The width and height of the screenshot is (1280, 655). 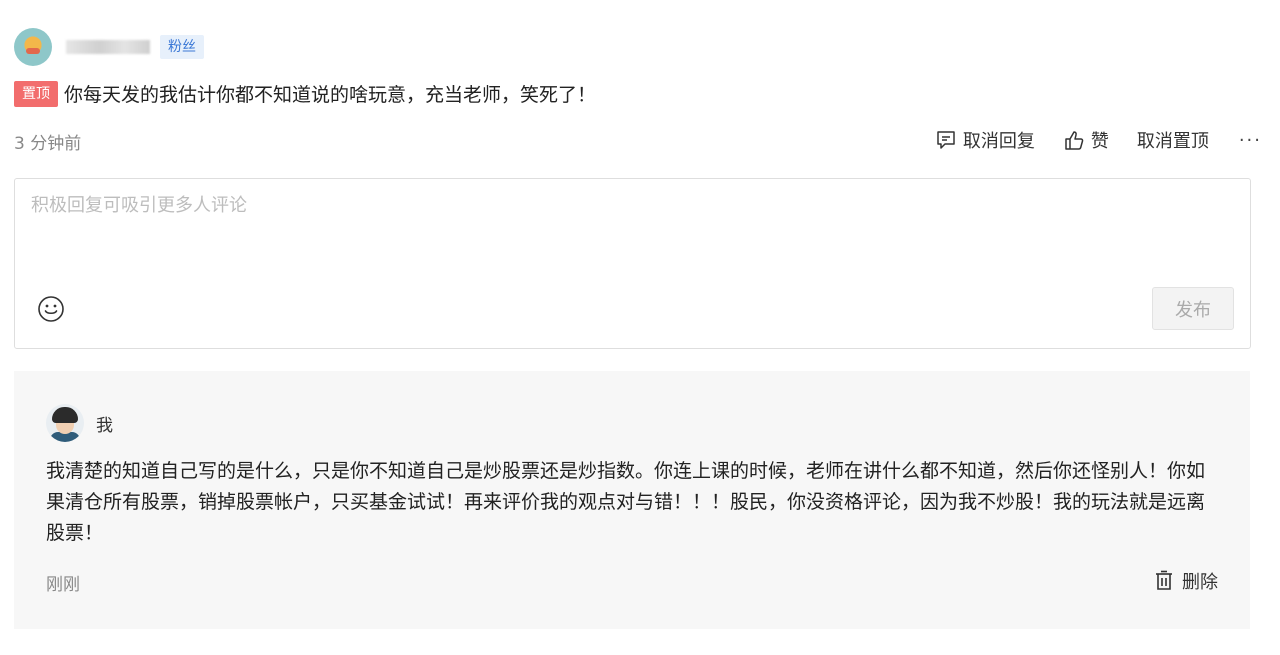 What do you see at coordinates (1099, 141) in the screenshot?
I see `like-label: 赞` at bounding box center [1099, 141].